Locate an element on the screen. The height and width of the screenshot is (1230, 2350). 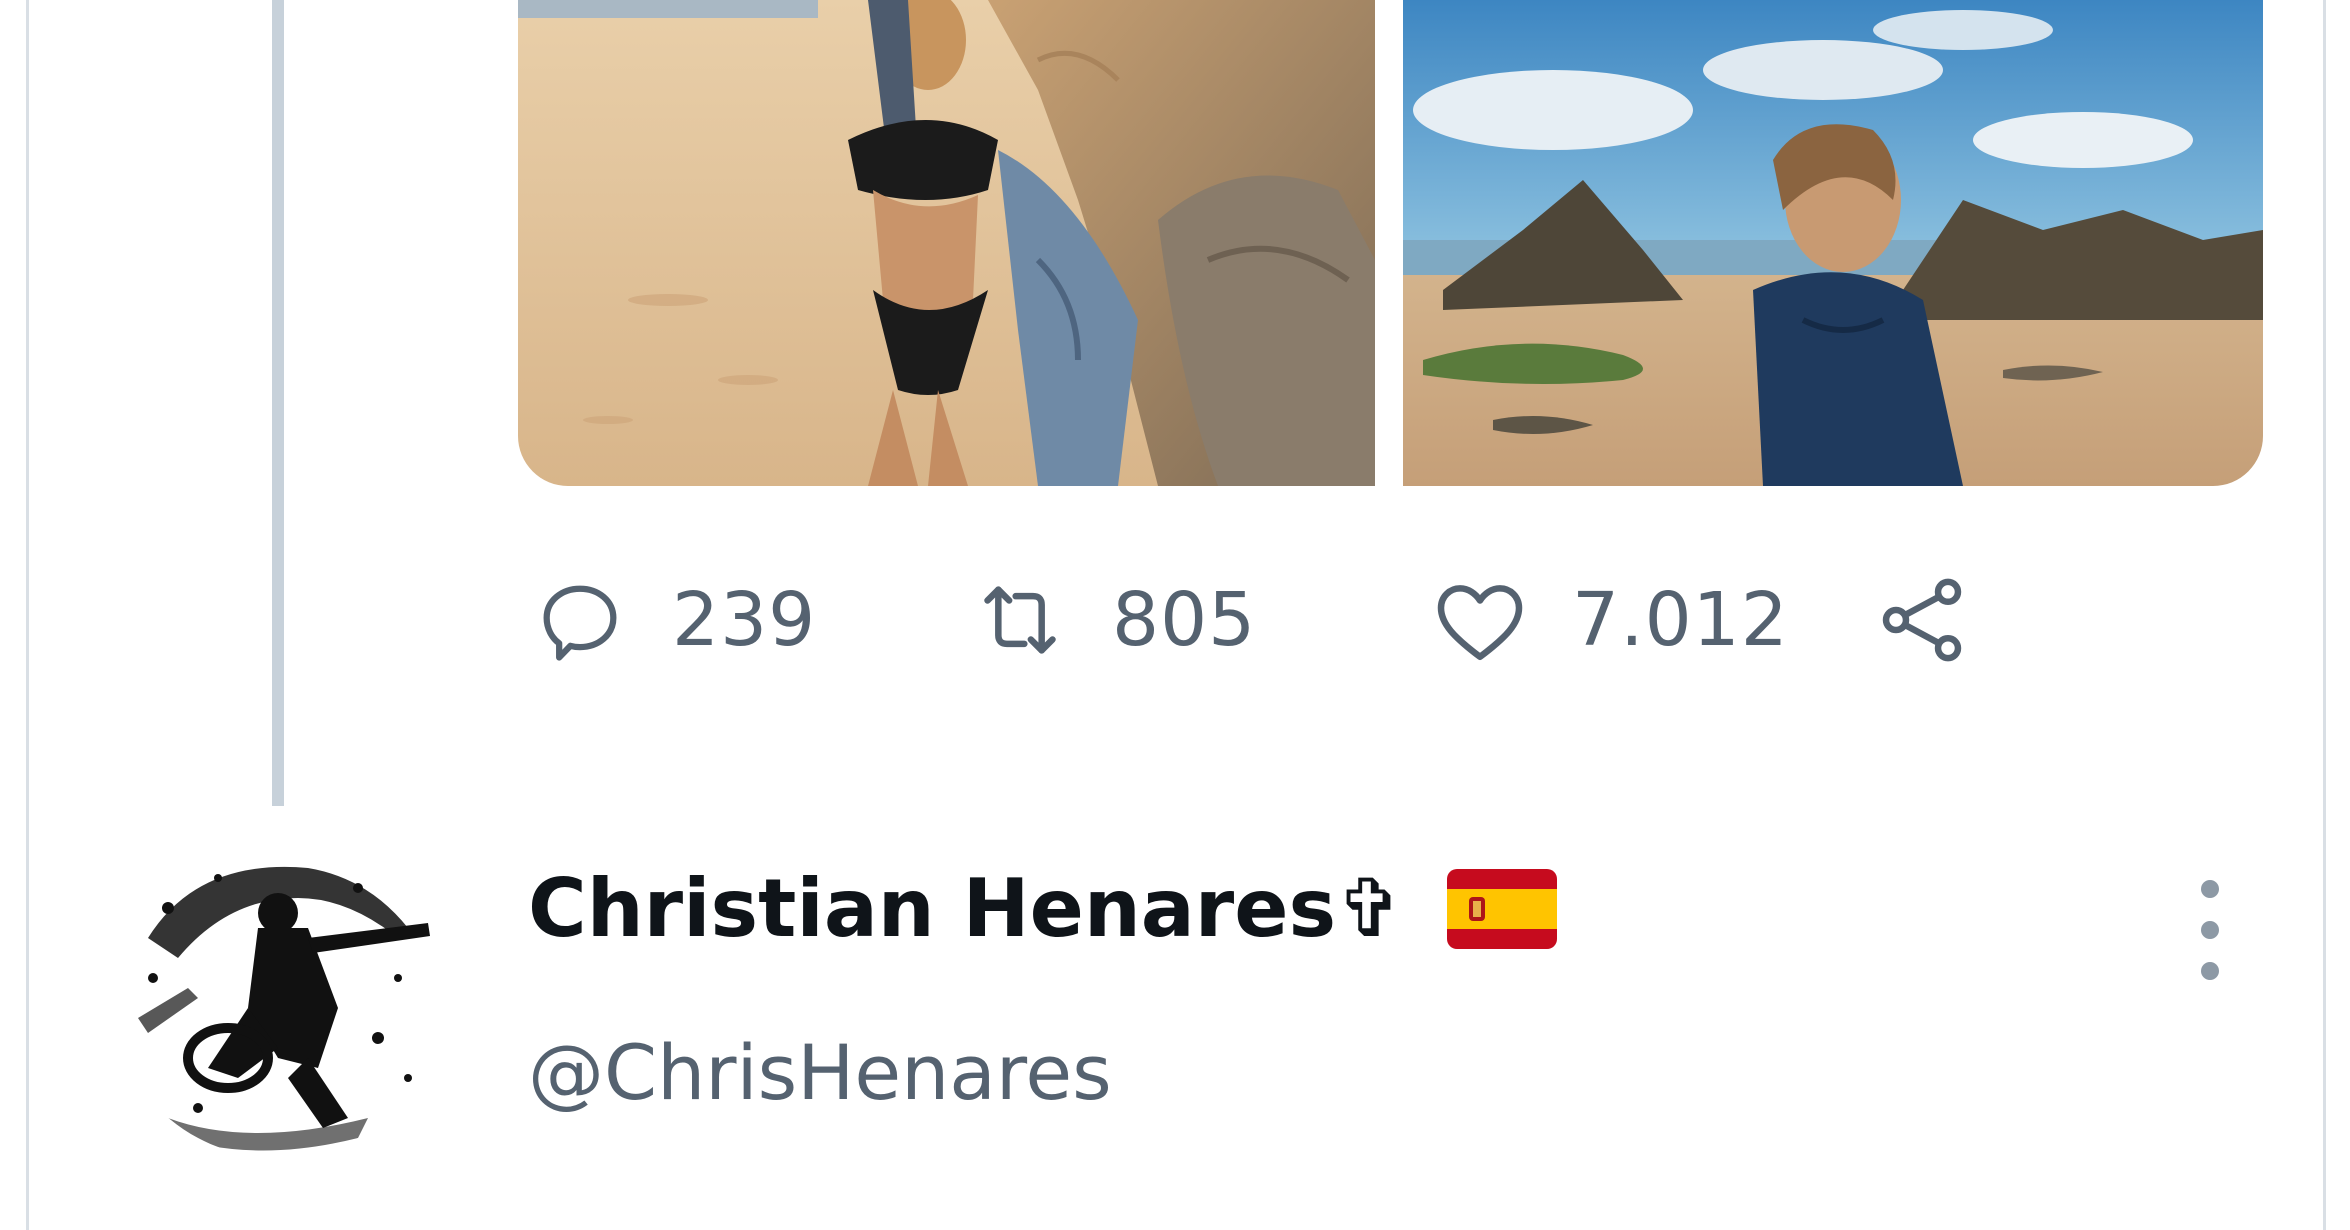
reply-author-handle: @ChrisHenares is located at coordinates (820, 1072).